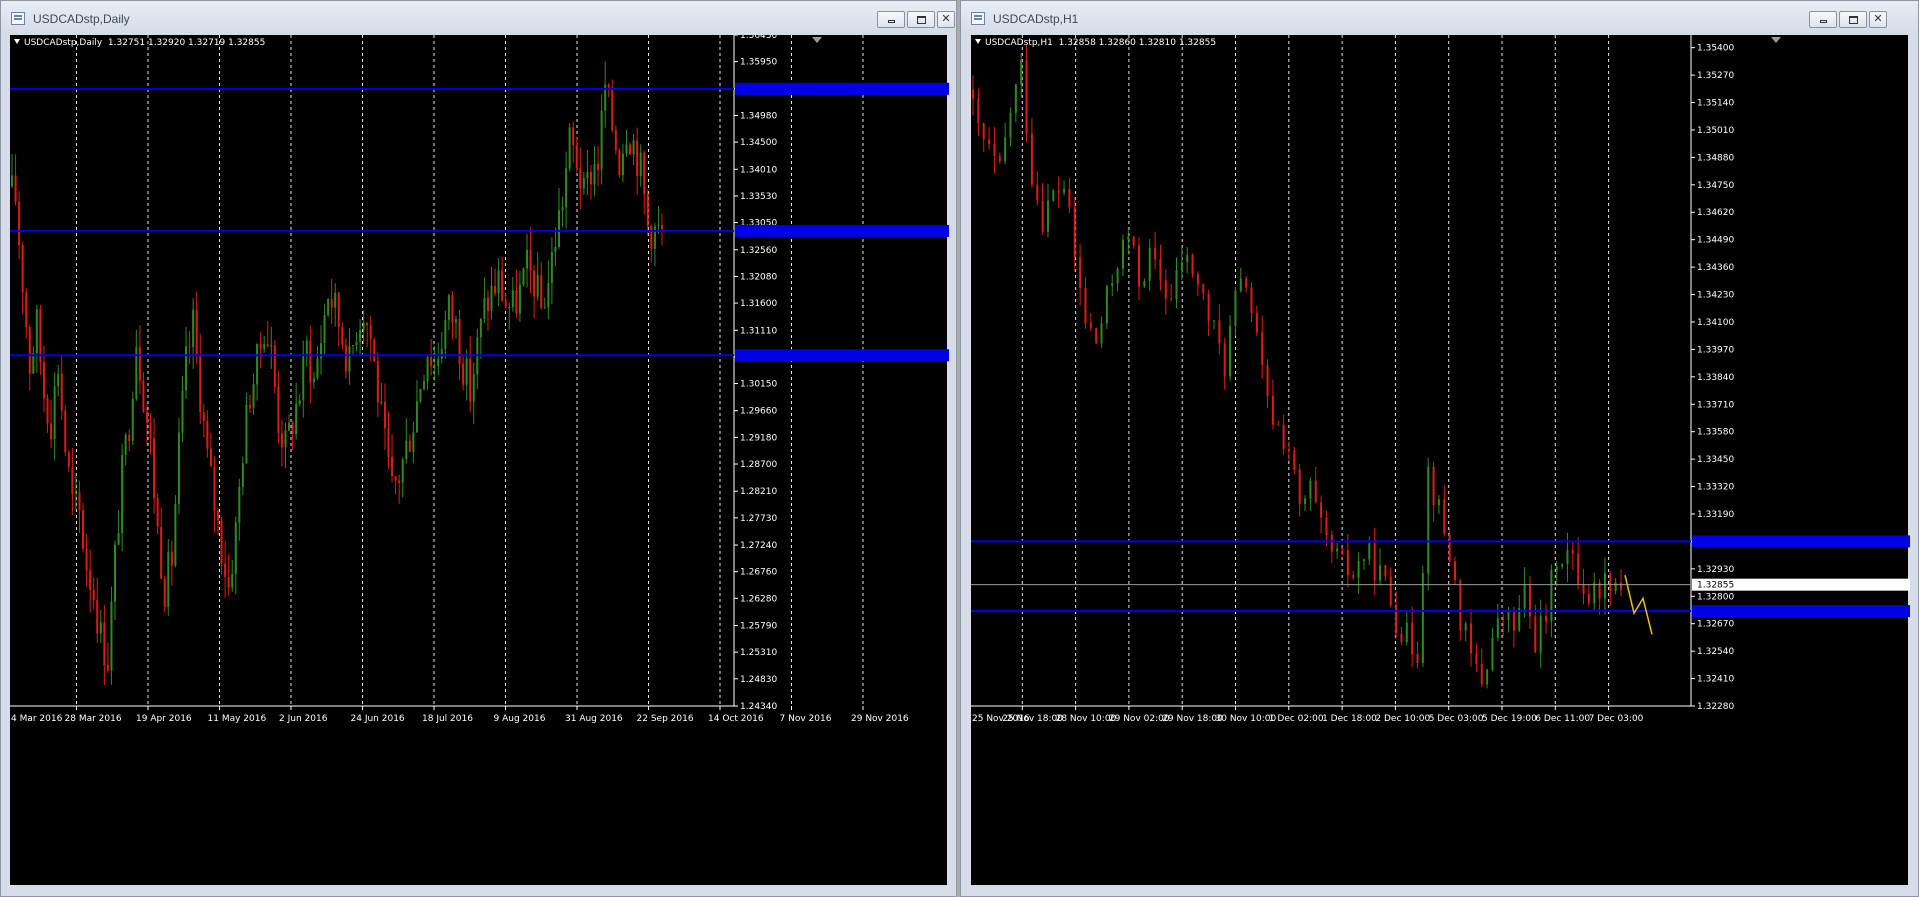  What do you see at coordinates (758, 197) in the screenshot?
I see `price-tick-label: 1.33530` at bounding box center [758, 197].